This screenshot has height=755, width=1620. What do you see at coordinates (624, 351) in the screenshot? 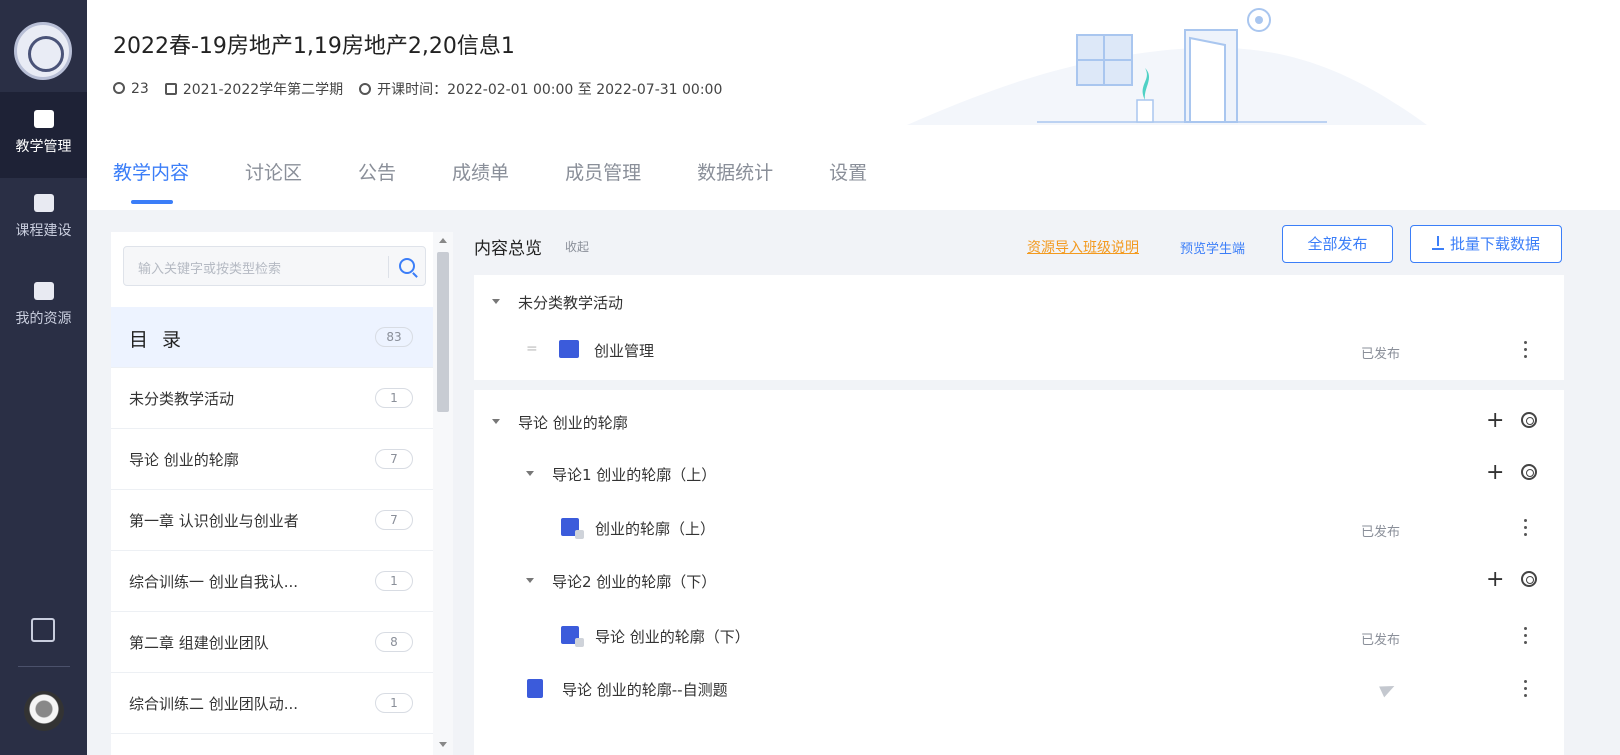
I see `activity-title: 创业管理` at bounding box center [624, 351].